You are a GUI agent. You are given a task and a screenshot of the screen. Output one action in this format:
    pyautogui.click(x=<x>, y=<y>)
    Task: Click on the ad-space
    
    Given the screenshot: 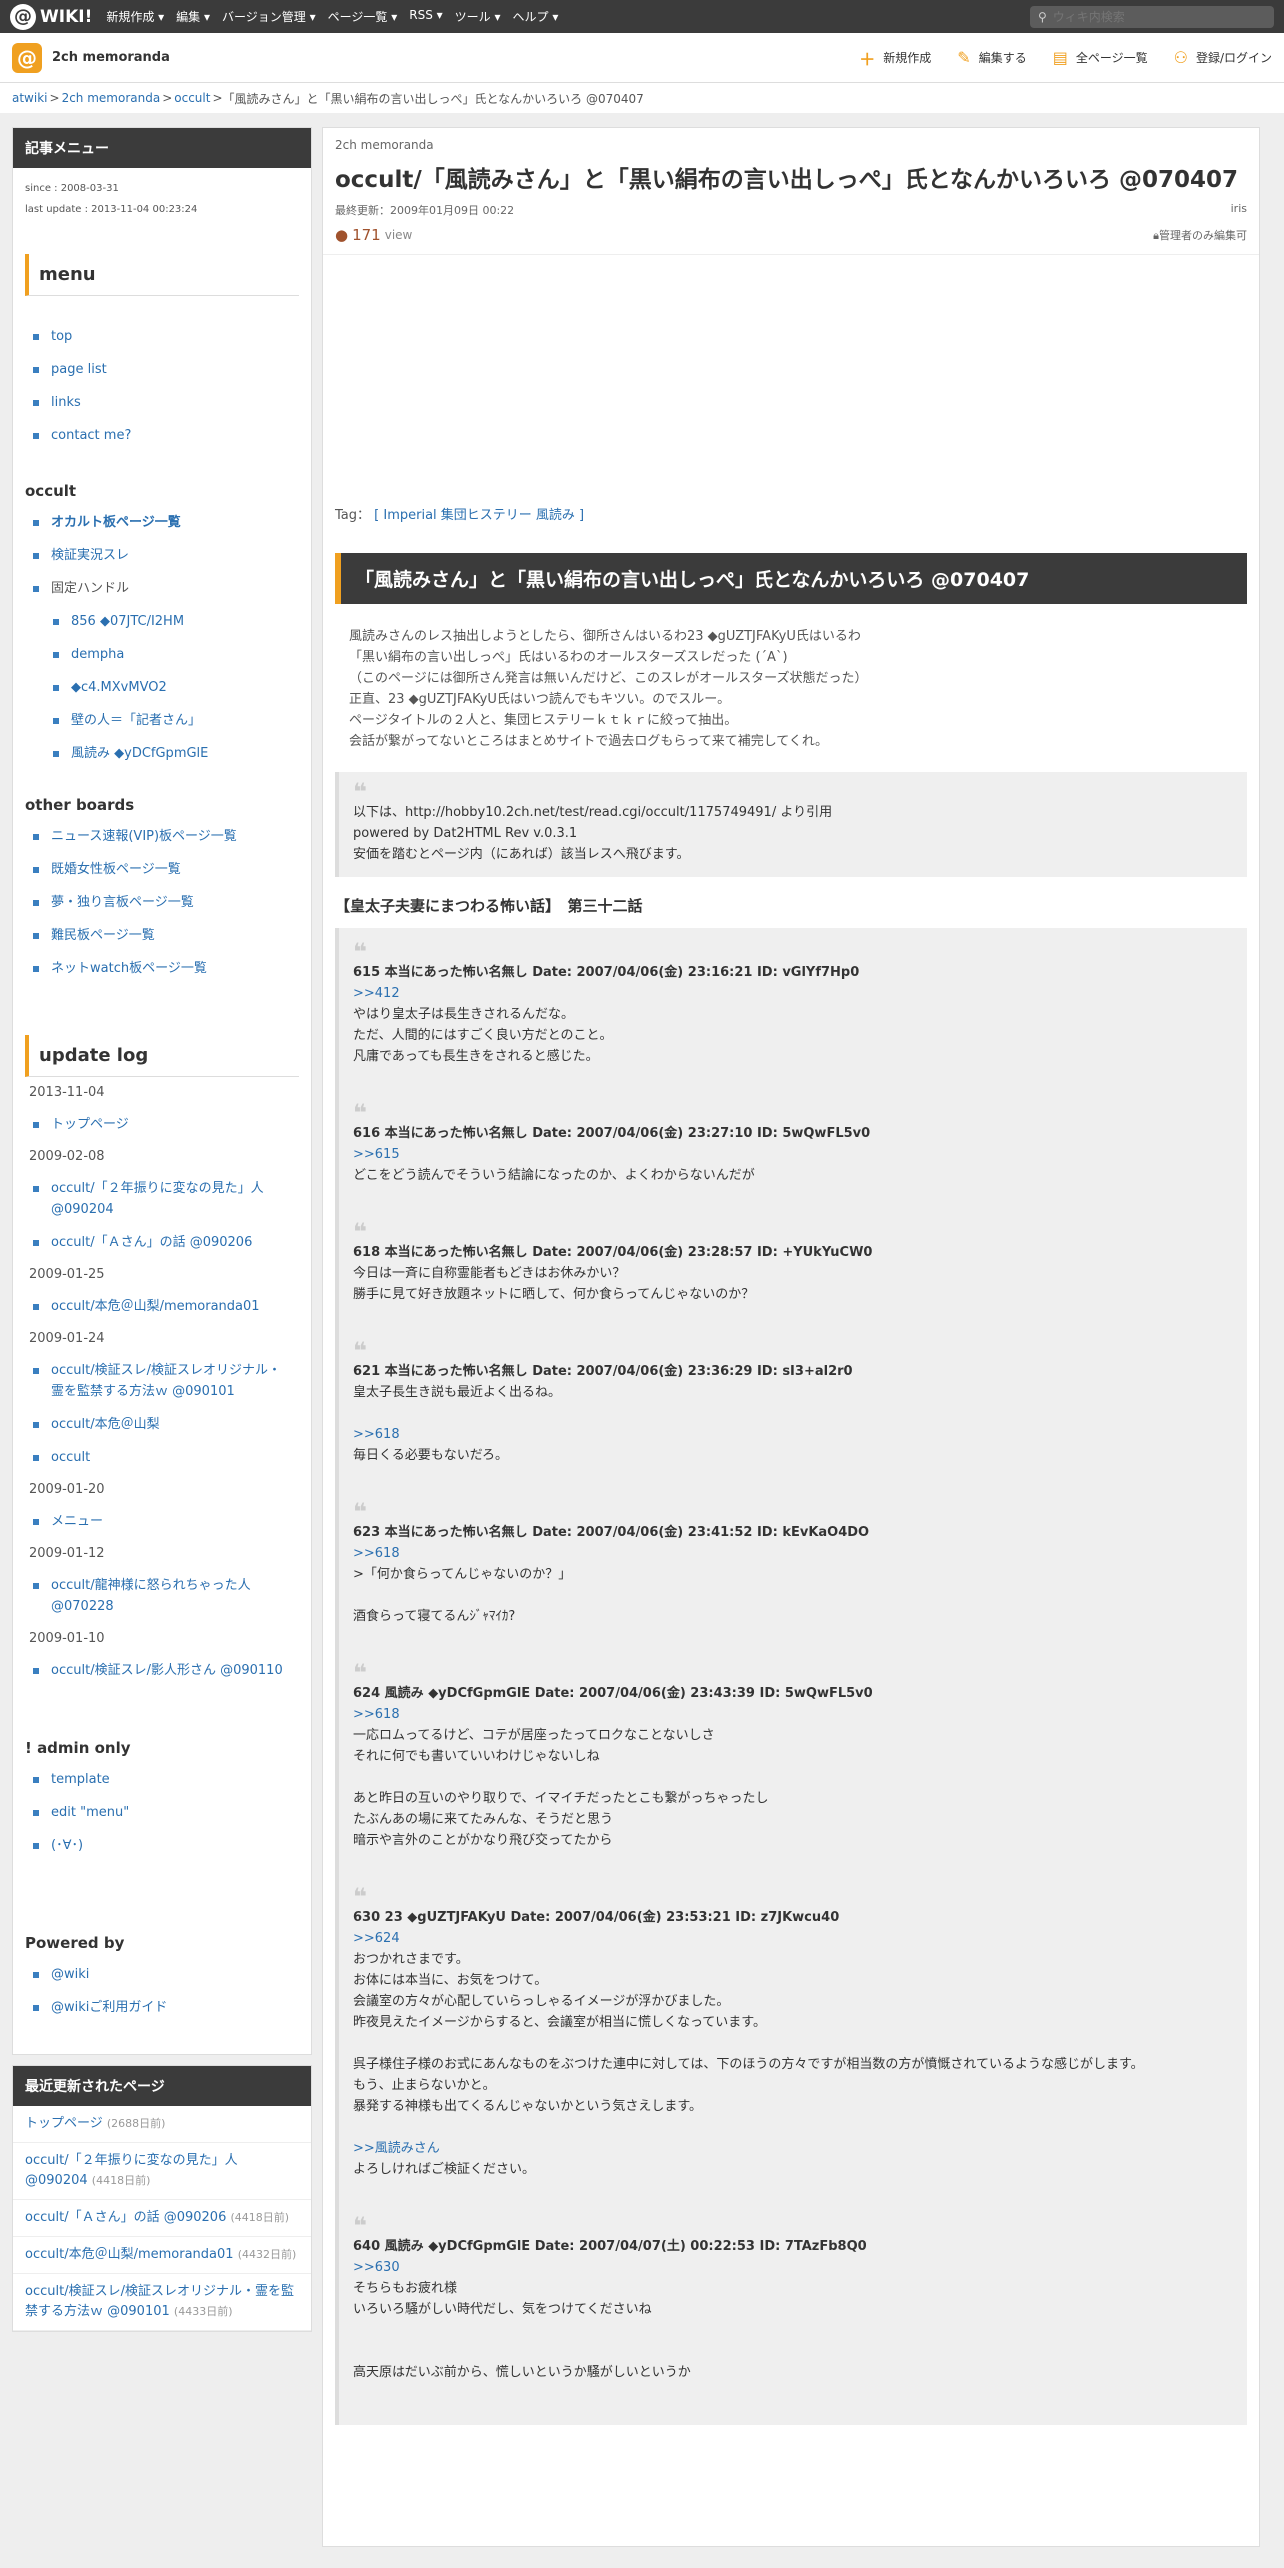 What is the action you would take?
    pyautogui.click(x=791, y=379)
    